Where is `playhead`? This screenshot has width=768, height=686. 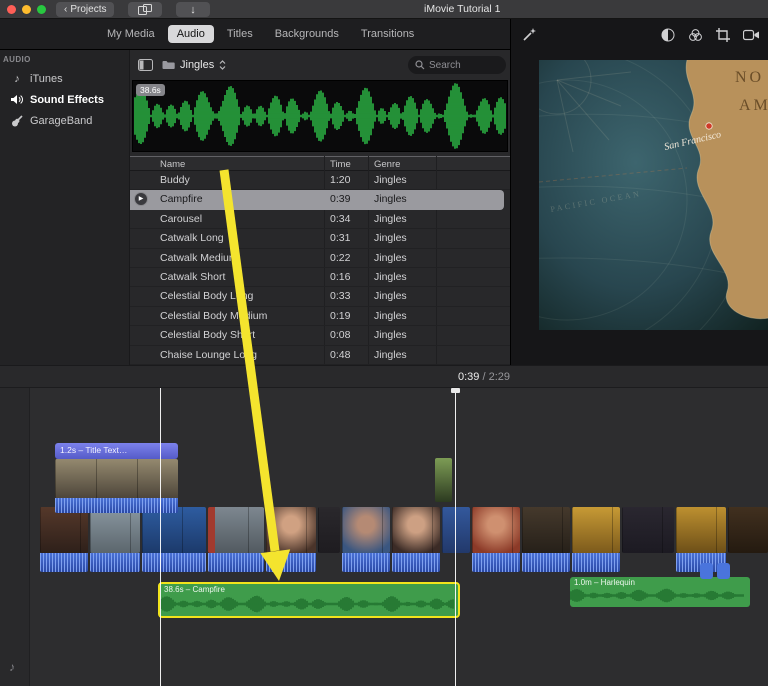
playhead is located at coordinates (160, 537).